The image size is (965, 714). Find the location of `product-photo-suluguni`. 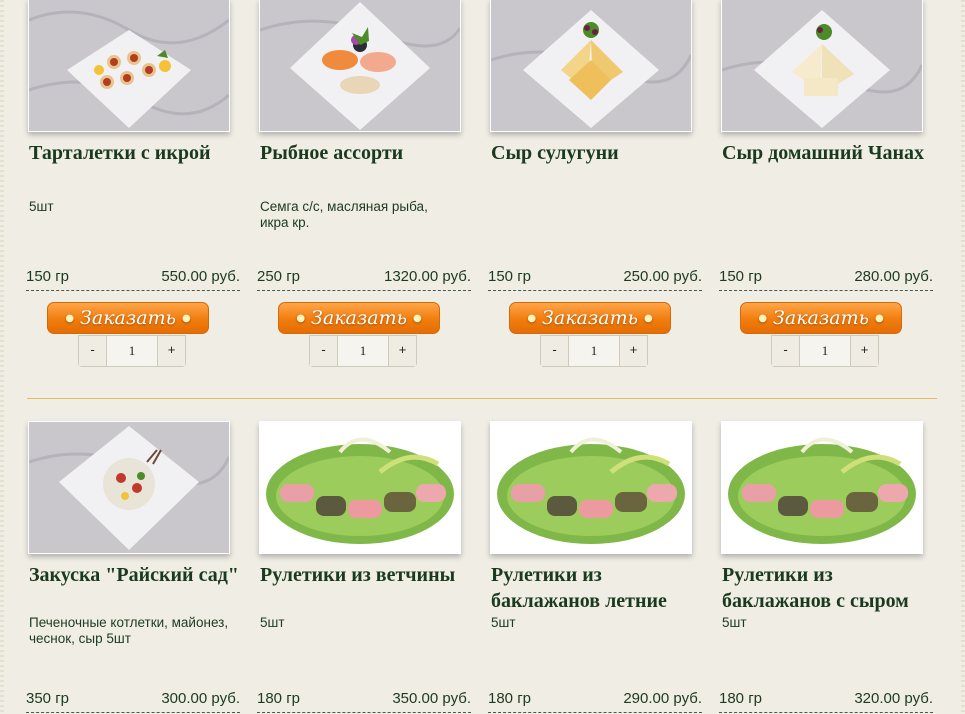

product-photo-suluguni is located at coordinates (591, 66).